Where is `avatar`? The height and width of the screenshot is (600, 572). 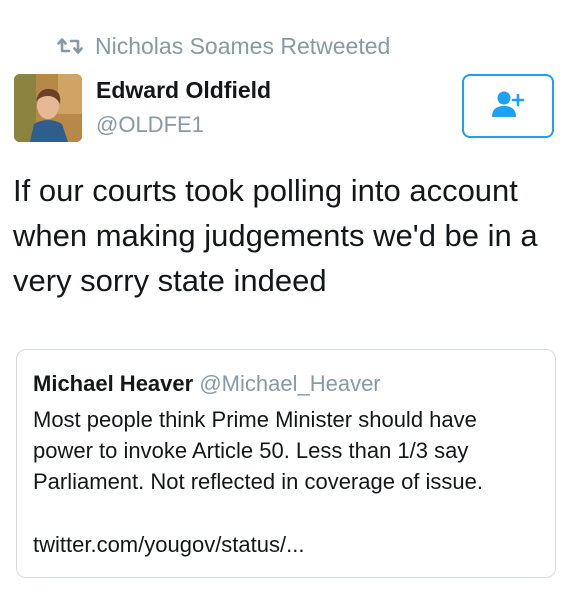
avatar is located at coordinates (48, 108).